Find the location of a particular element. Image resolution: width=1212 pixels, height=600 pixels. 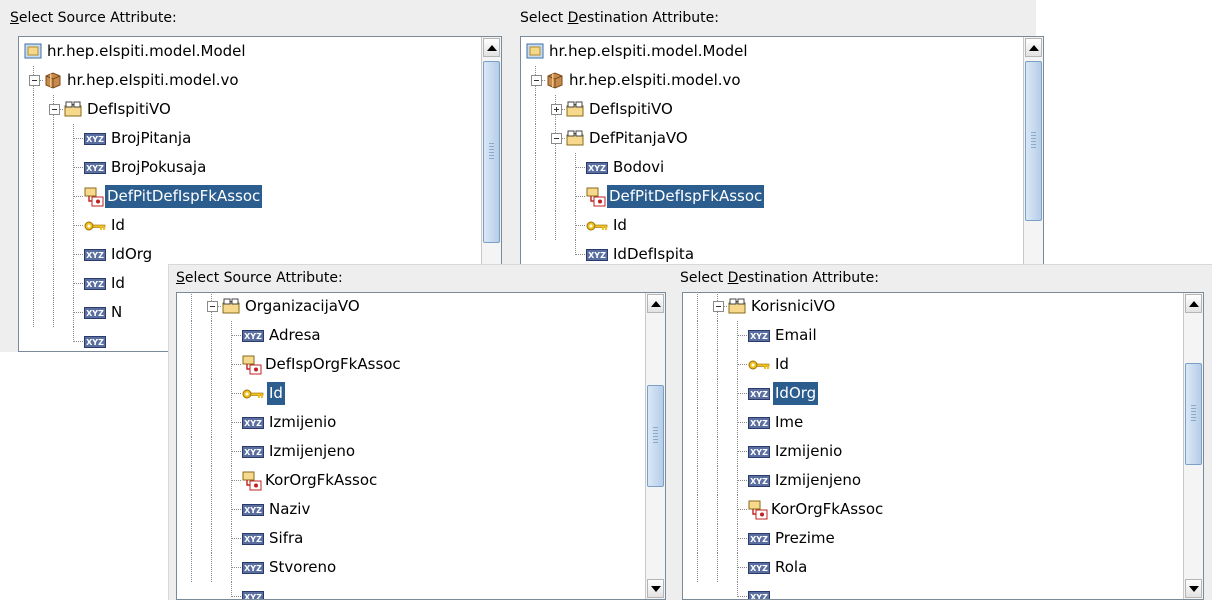

tree-row: KorisniciVO is located at coordinates (933, 307).